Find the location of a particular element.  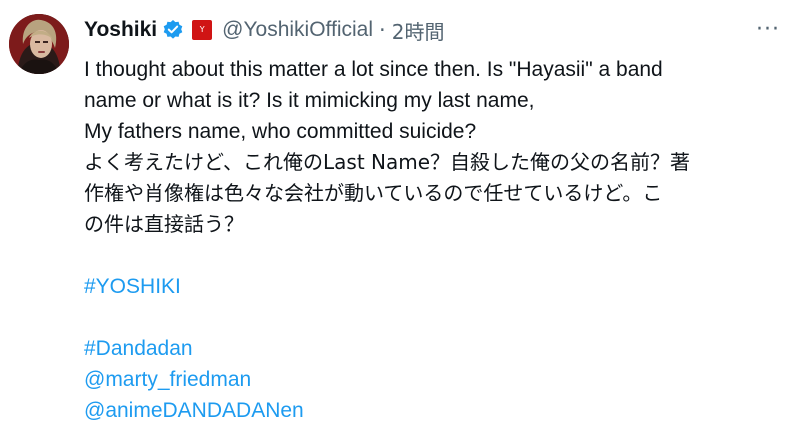

tweet-line: My fathers name, who committed suicide? is located at coordinates (280, 131).